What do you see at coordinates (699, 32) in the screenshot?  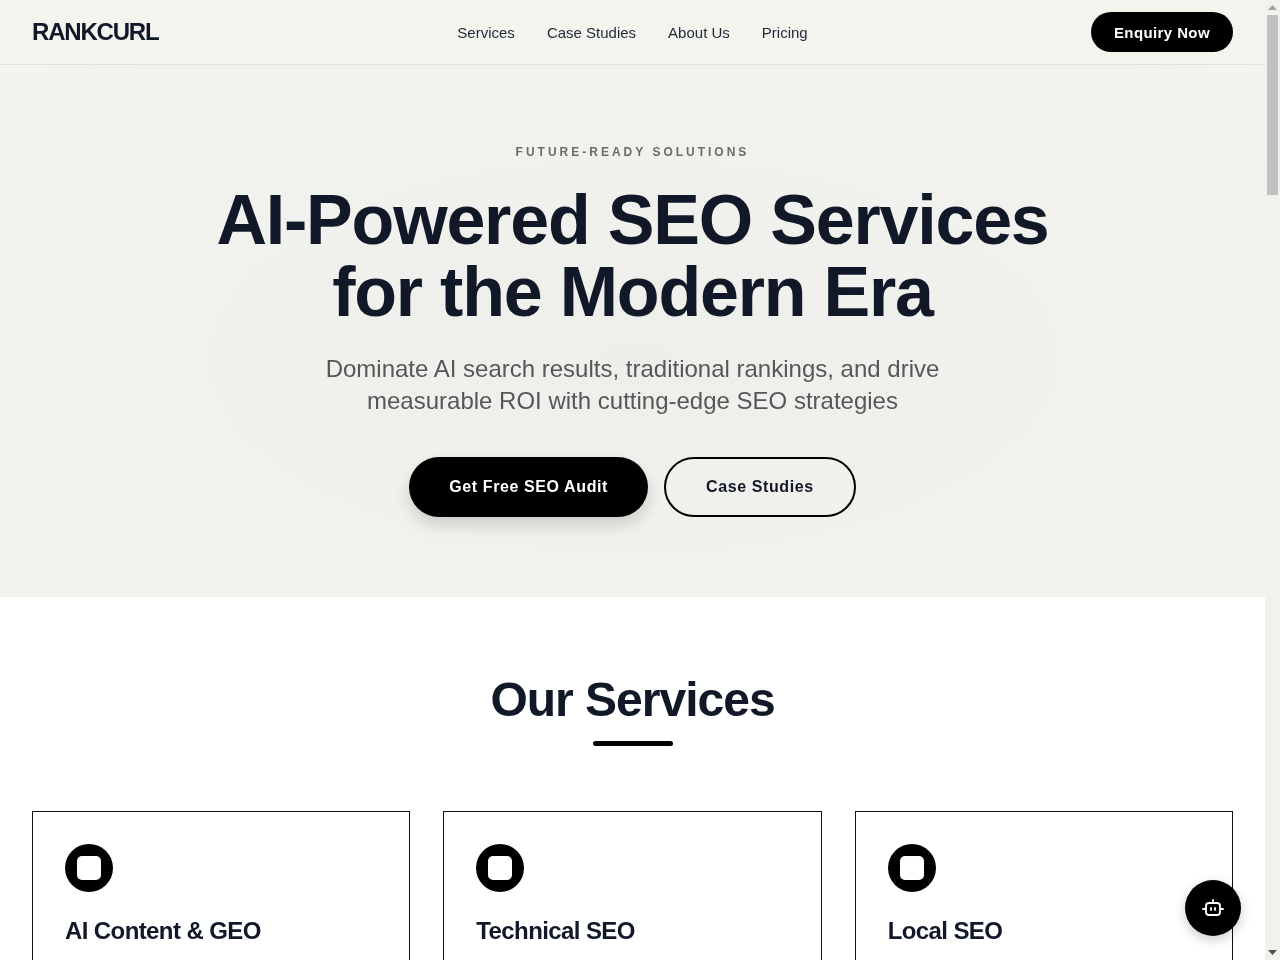 I see `nav-link: About Us` at bounding box center [699, 32].